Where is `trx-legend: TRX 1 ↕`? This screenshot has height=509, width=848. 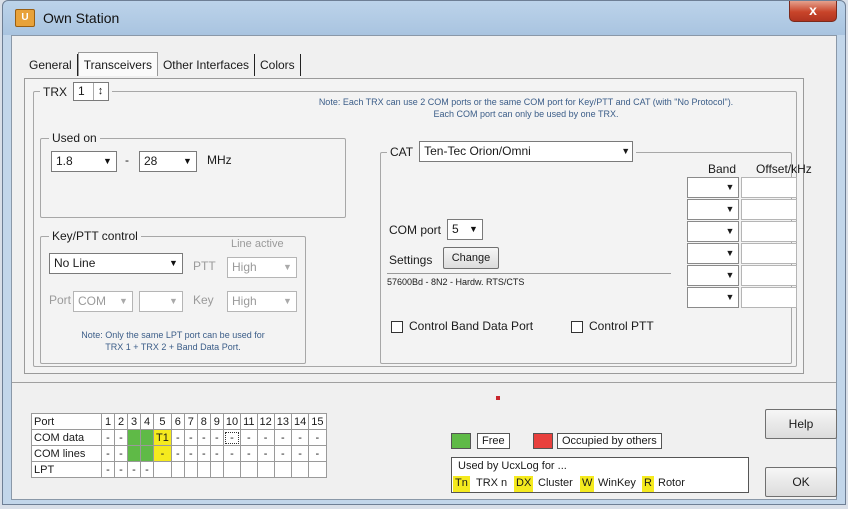
trx-legend: TRX 1 ↕ is located at coordinates (76, 91).